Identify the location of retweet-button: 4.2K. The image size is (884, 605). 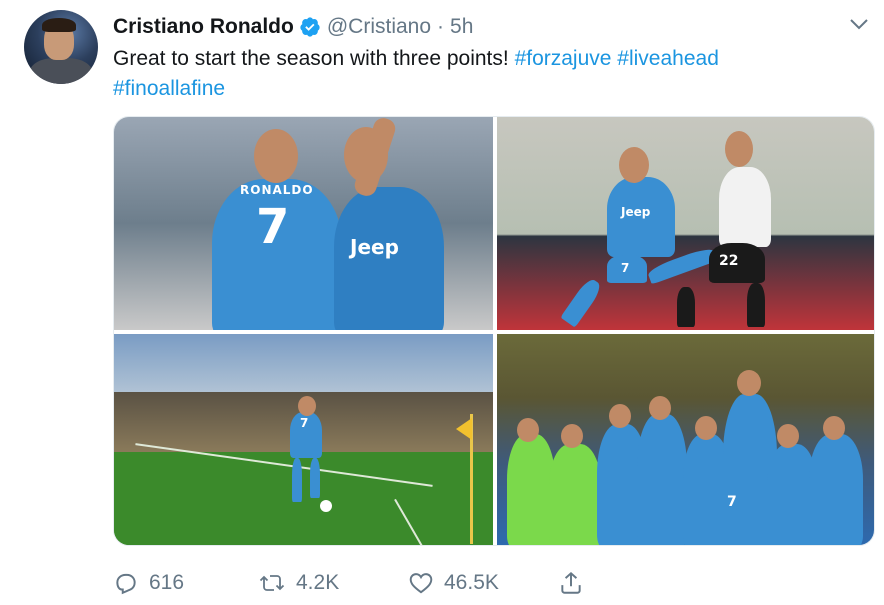
(333, 583).